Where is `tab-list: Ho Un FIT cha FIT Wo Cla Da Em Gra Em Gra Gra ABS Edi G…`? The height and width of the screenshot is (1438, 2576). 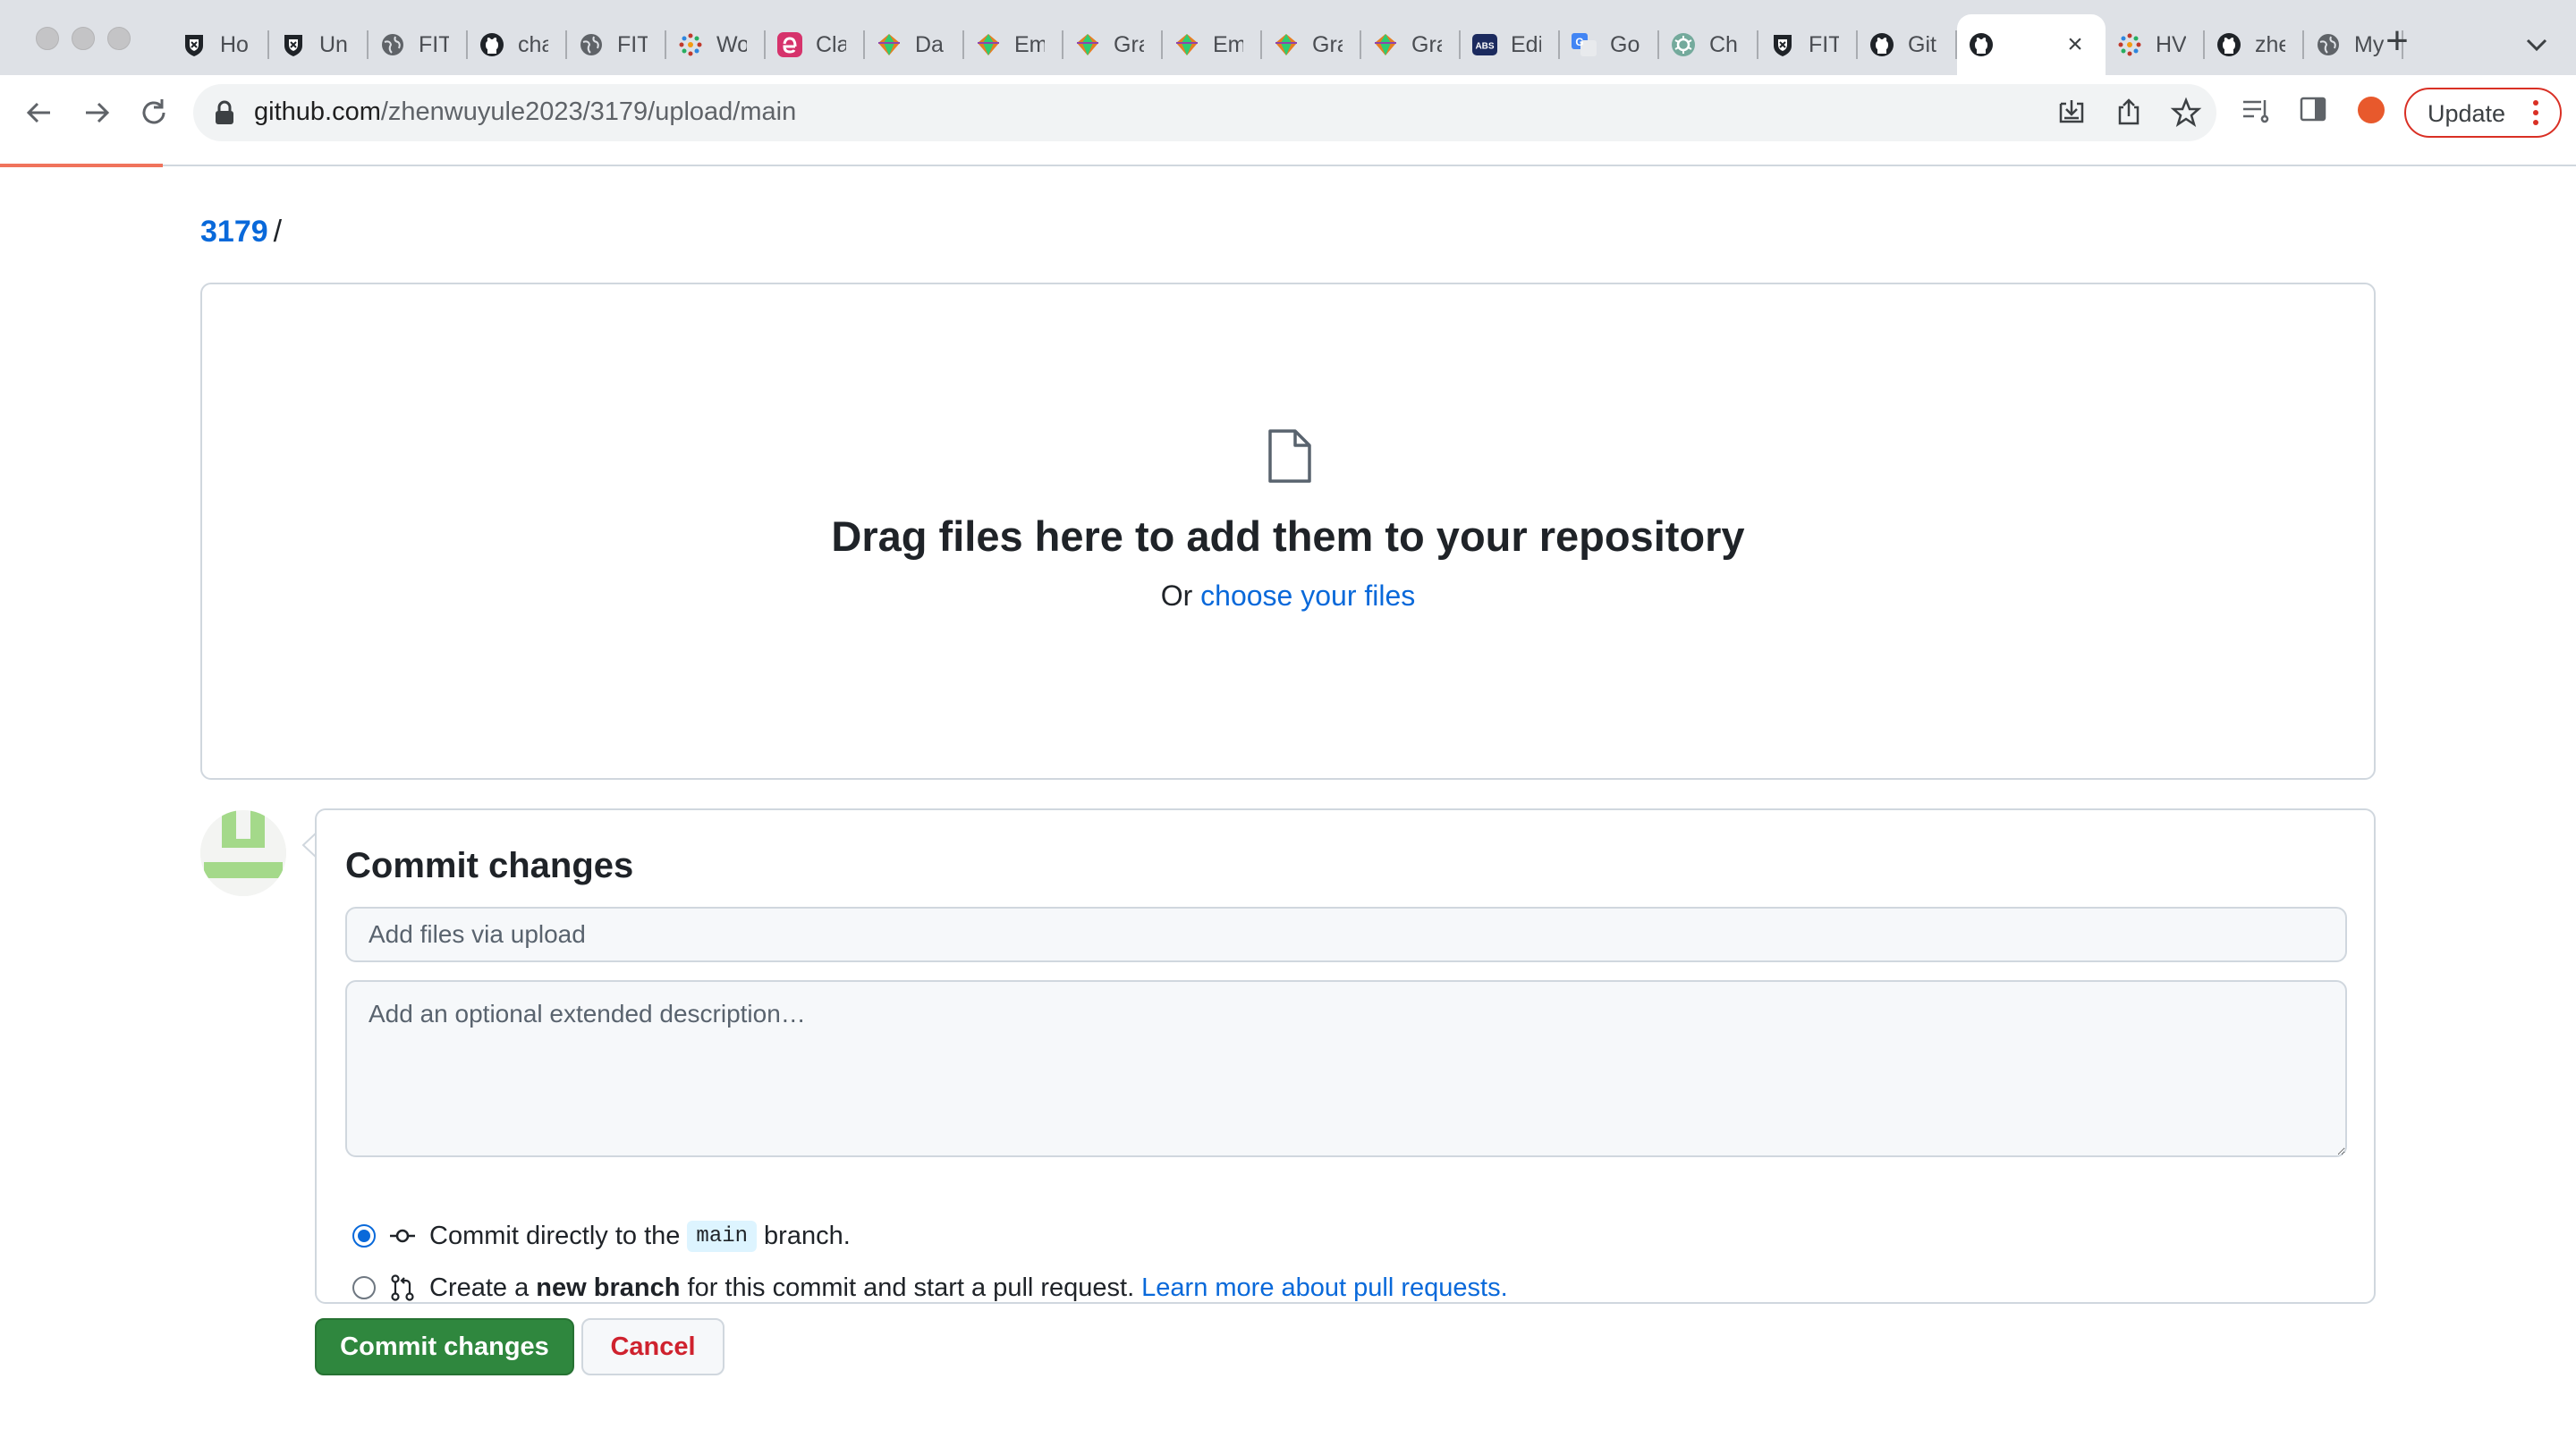
tab-list: Ho Un FIT cha FIT Wo Cla Da Em Gra Em Gra Gra ABS Edi G… is located at coordinates (1286, 44).